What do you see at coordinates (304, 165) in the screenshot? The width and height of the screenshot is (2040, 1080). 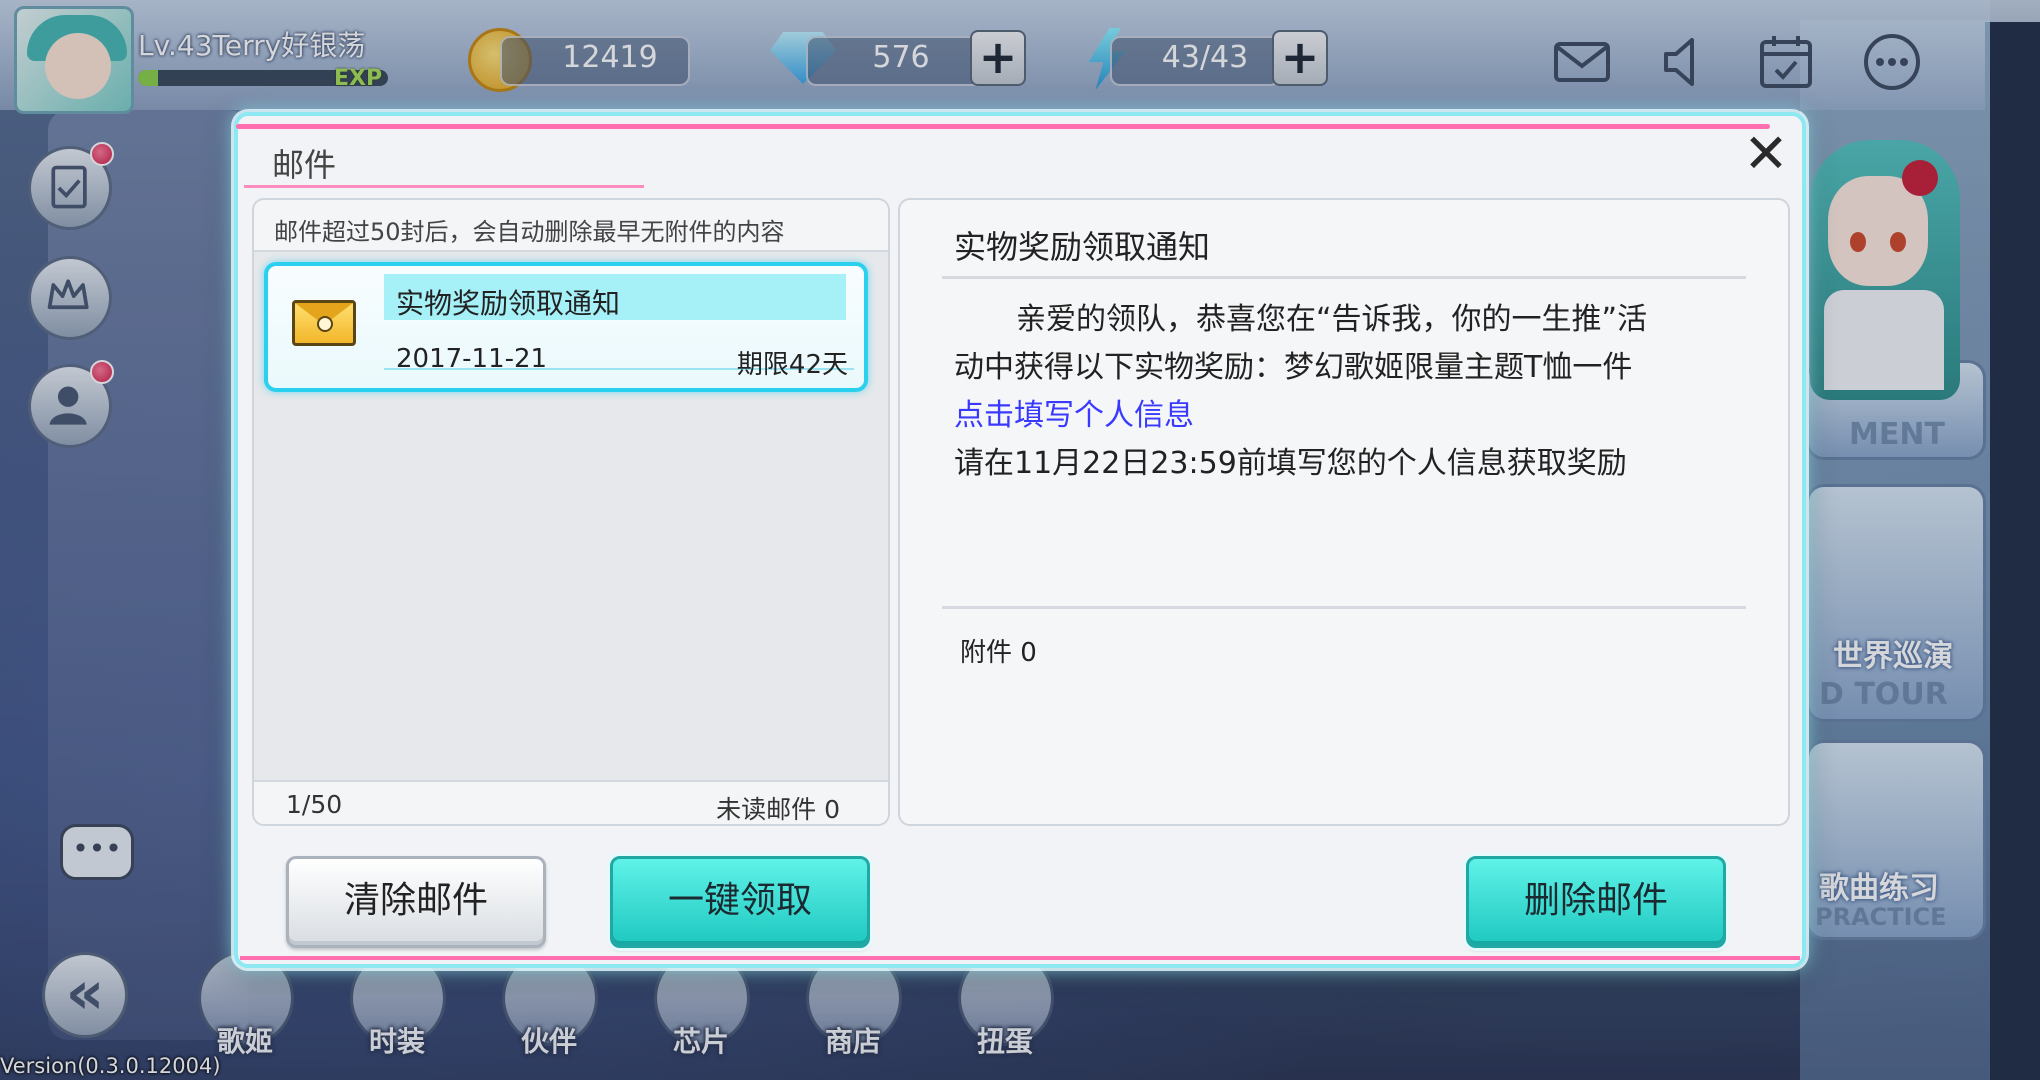 I see `dialog-title: 邮件` at bounding box center [304, 165].